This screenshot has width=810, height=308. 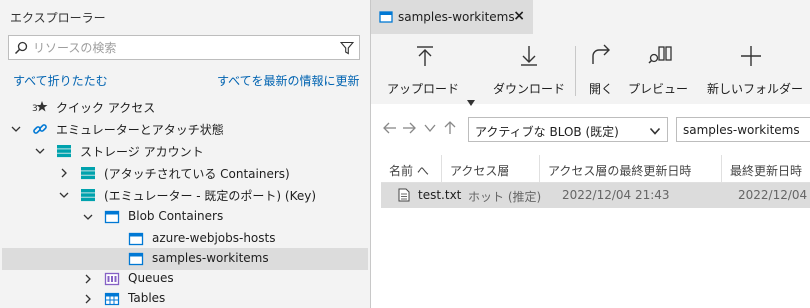 What do you see at coordinates (491, 169) in the screenshot?
I see `column-header-access-tier: アクセス層` at bounding box center [491, 169].